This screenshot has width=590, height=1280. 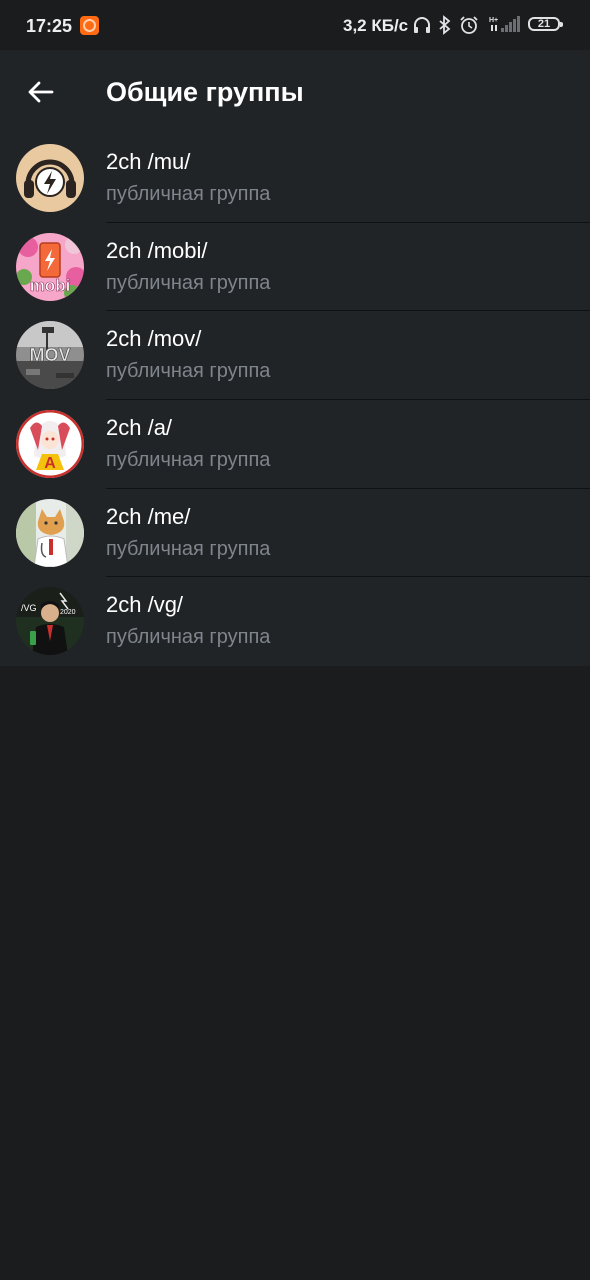 What do you see at coordinates (505, 27) in the screenshot?
I see `signal-icon: H+` at bounding box center [505, 27].